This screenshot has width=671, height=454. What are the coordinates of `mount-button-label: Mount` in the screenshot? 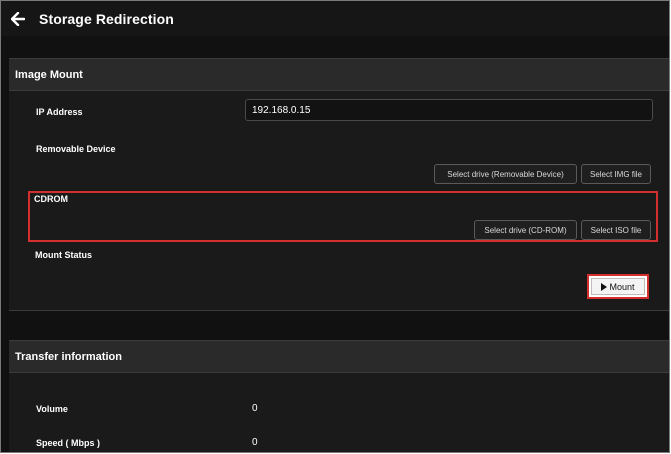 It's located at (622, 286).